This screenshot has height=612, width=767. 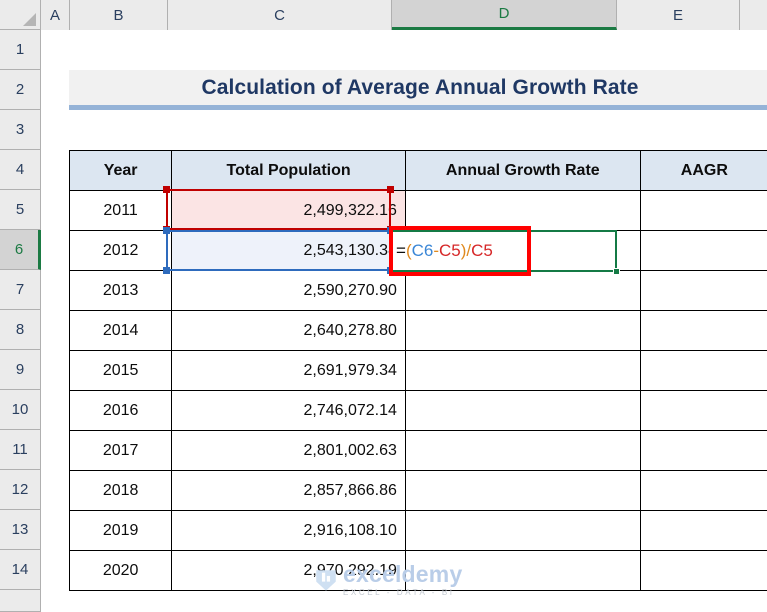 What do you see at coordinates (20, 15) in the screenshot?
I see `select-all-corner-button` at bounding box center [20, 15].